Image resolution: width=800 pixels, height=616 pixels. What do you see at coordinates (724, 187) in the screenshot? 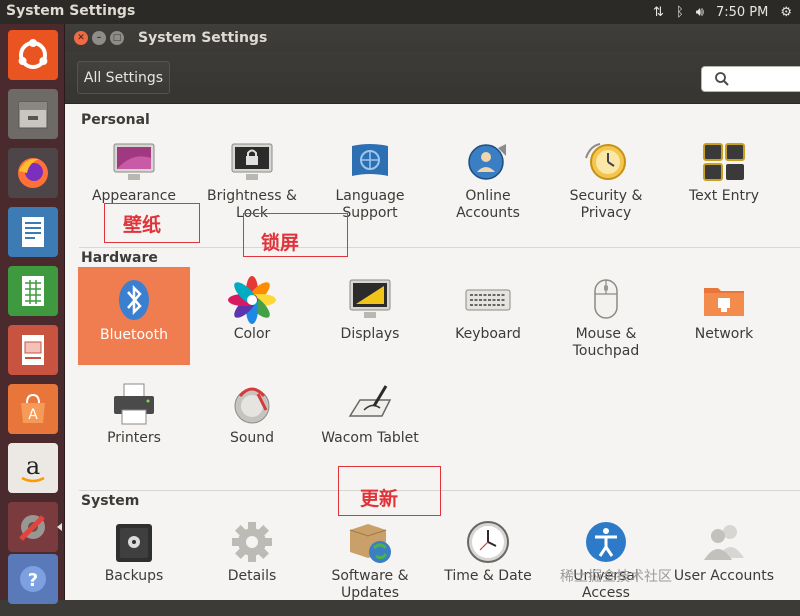
I see `settings-item-text-entry: Text Entry` at bounding box center [724, 187].